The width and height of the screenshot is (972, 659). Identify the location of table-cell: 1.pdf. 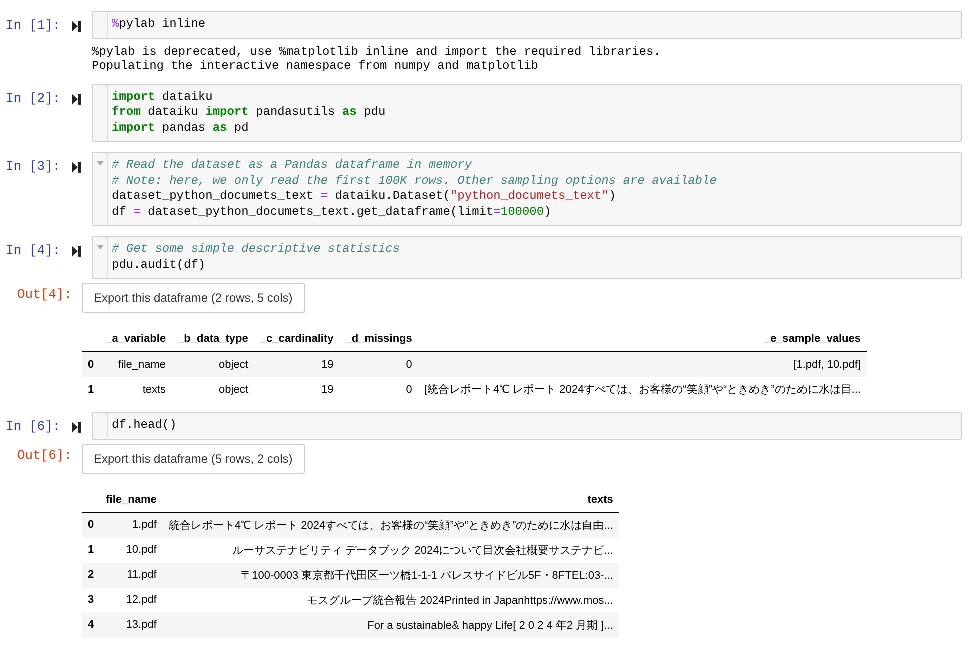
(144, 525).